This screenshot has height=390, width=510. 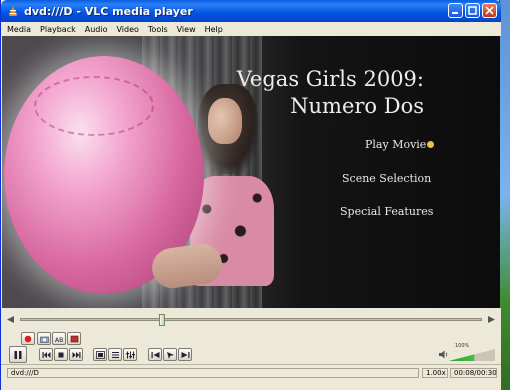 I want to click on menu-audio: Audio, so click(x=96, y=29).